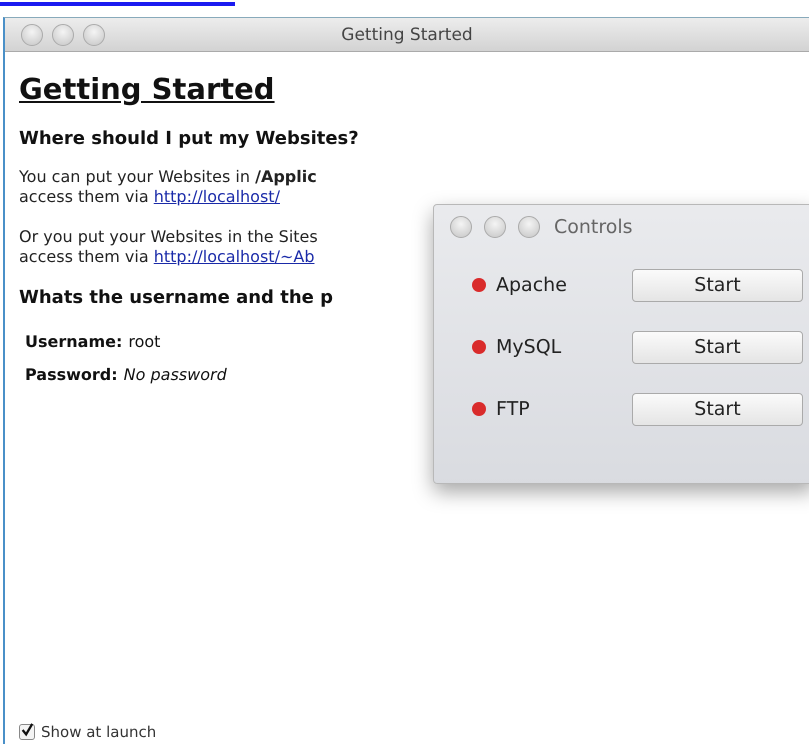 The height and width of the screenshot is (744, 809). Describe the element at coordinates (175, 374) in the screenshot. I see `field-value: No password` at that location.